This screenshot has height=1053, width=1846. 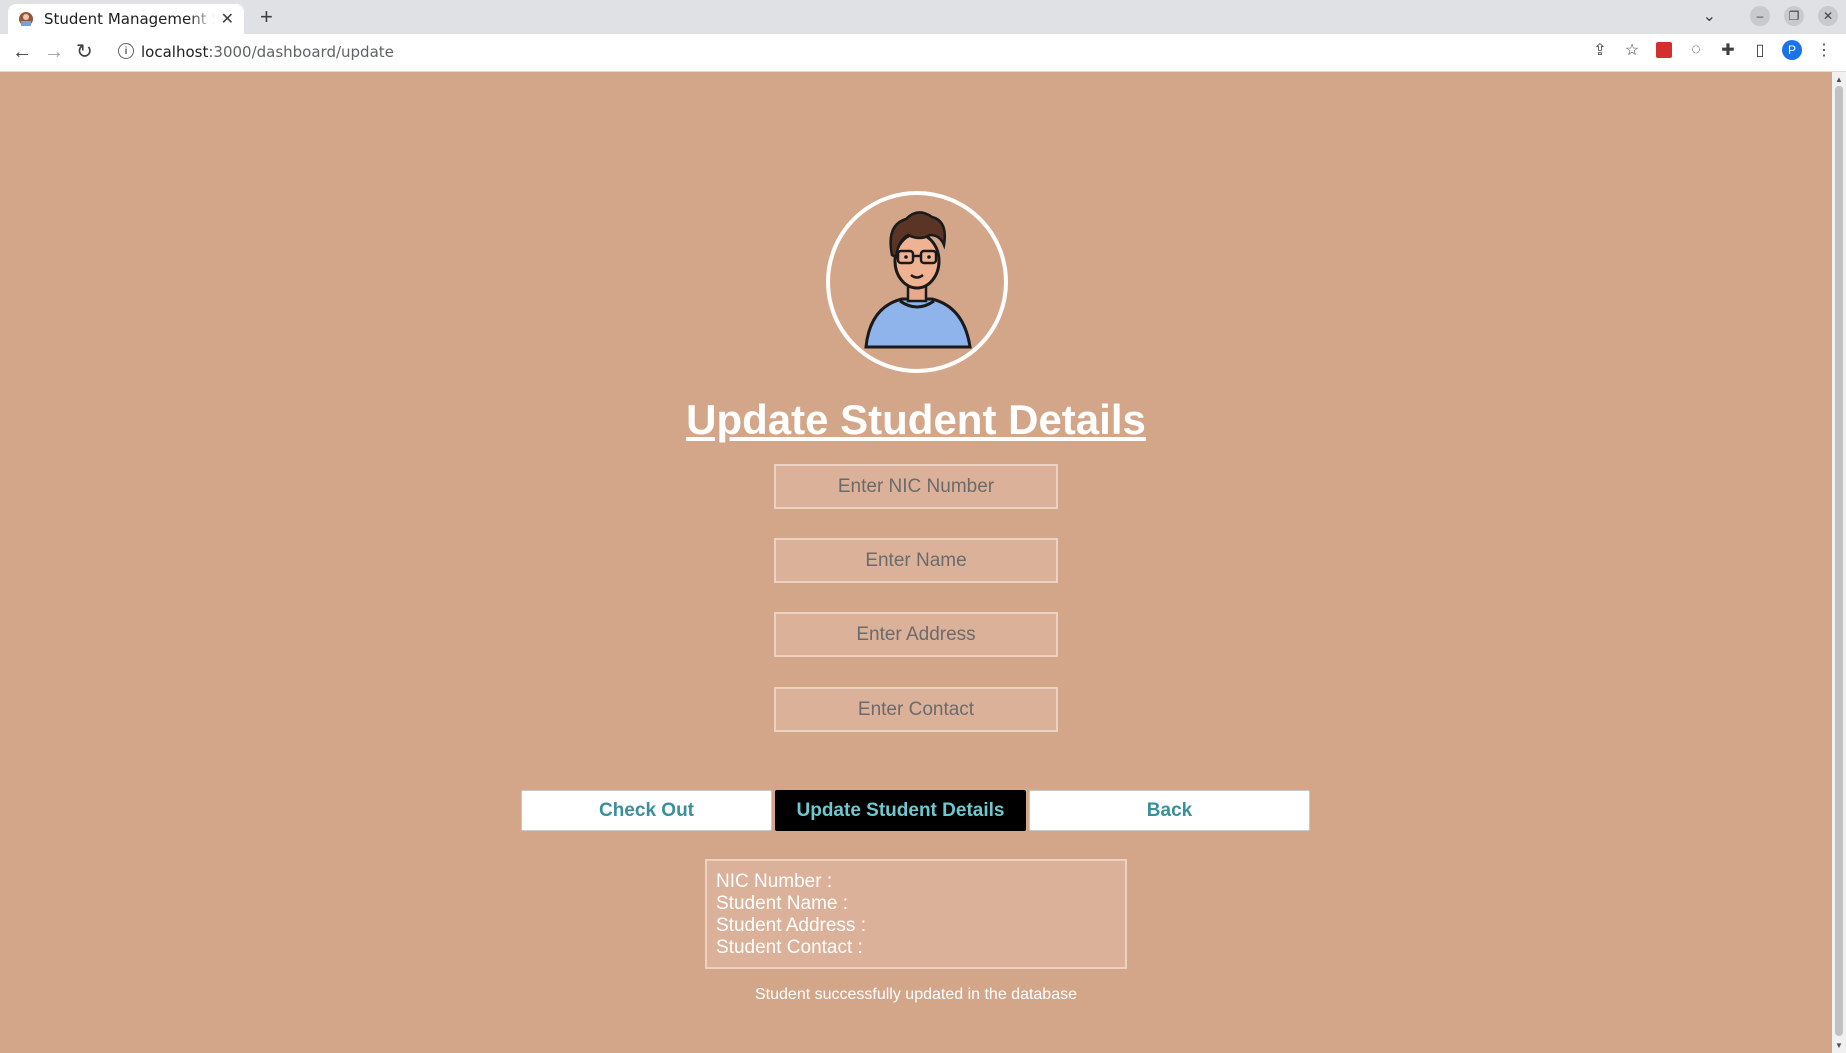 What do you see at coordinates (54, 52) in the screenshot?
I see `forward-arrow-icon: →` at bounding box center [54, 52].